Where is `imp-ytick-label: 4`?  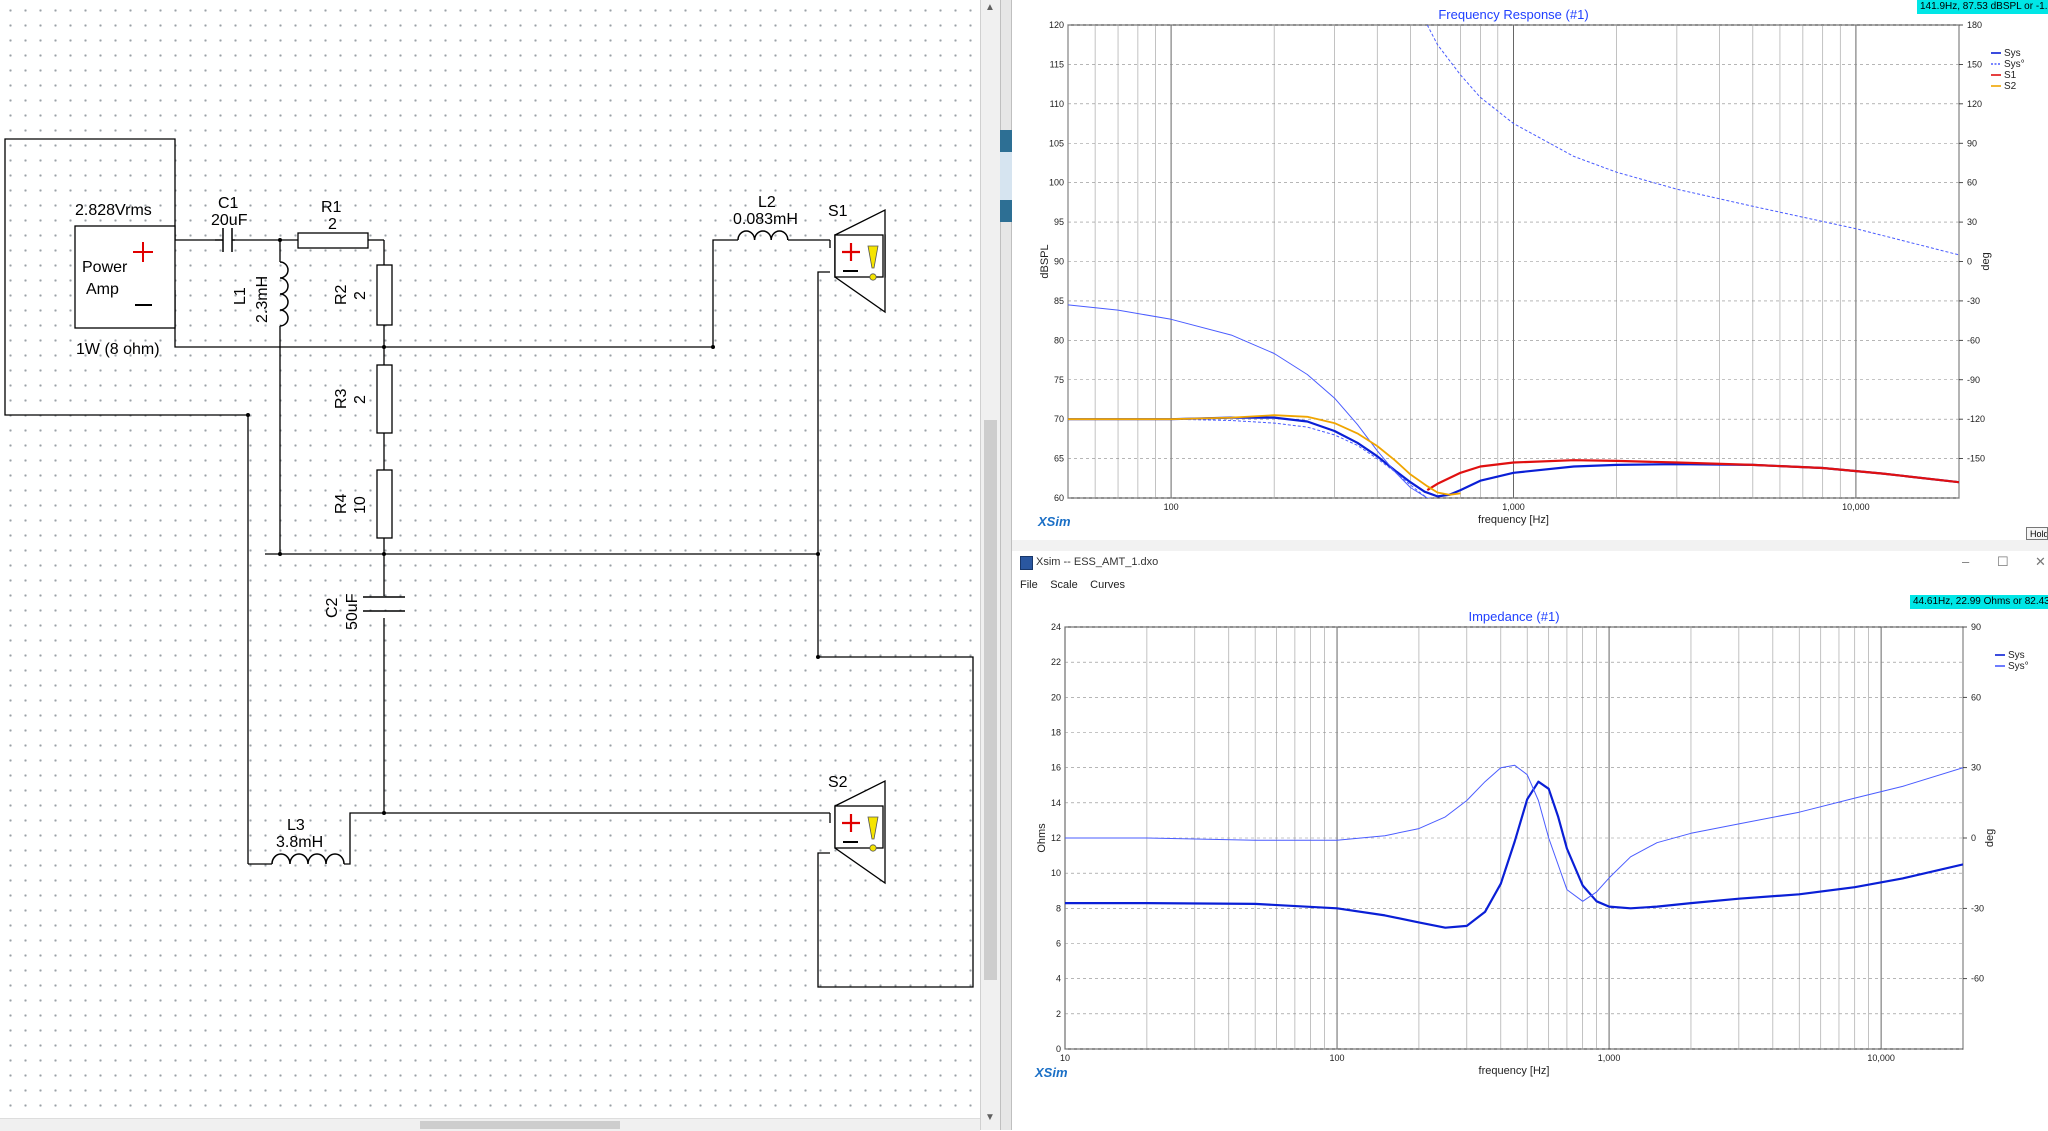
imp-ytick-label: 4 is located at coordinates (1058, 979).